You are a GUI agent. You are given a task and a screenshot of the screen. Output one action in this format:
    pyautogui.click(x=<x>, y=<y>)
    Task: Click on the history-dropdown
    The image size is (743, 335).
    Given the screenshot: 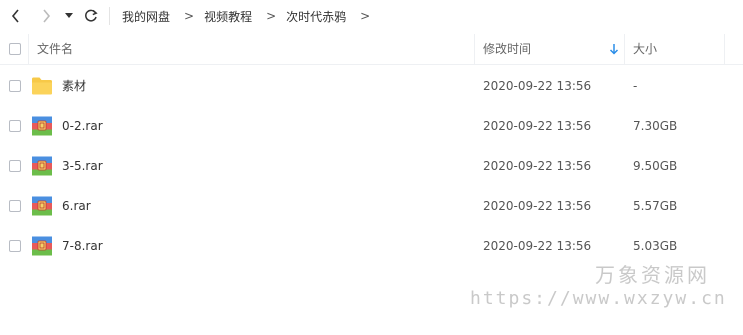 What is the action you would take?
    pyautogui.click(x=69, y=16)
    